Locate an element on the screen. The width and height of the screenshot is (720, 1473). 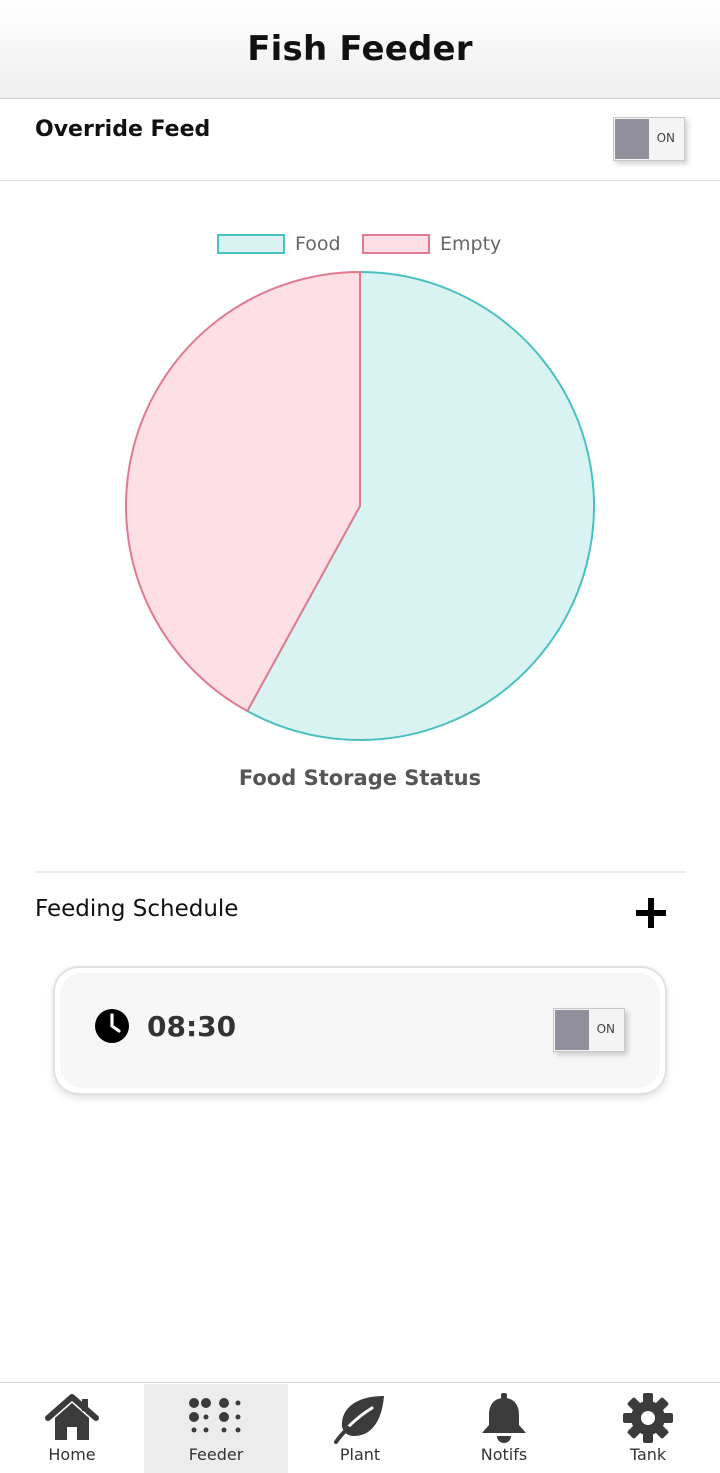
nav-item-feeder: Feeder is located at coordinates (216, 1428).